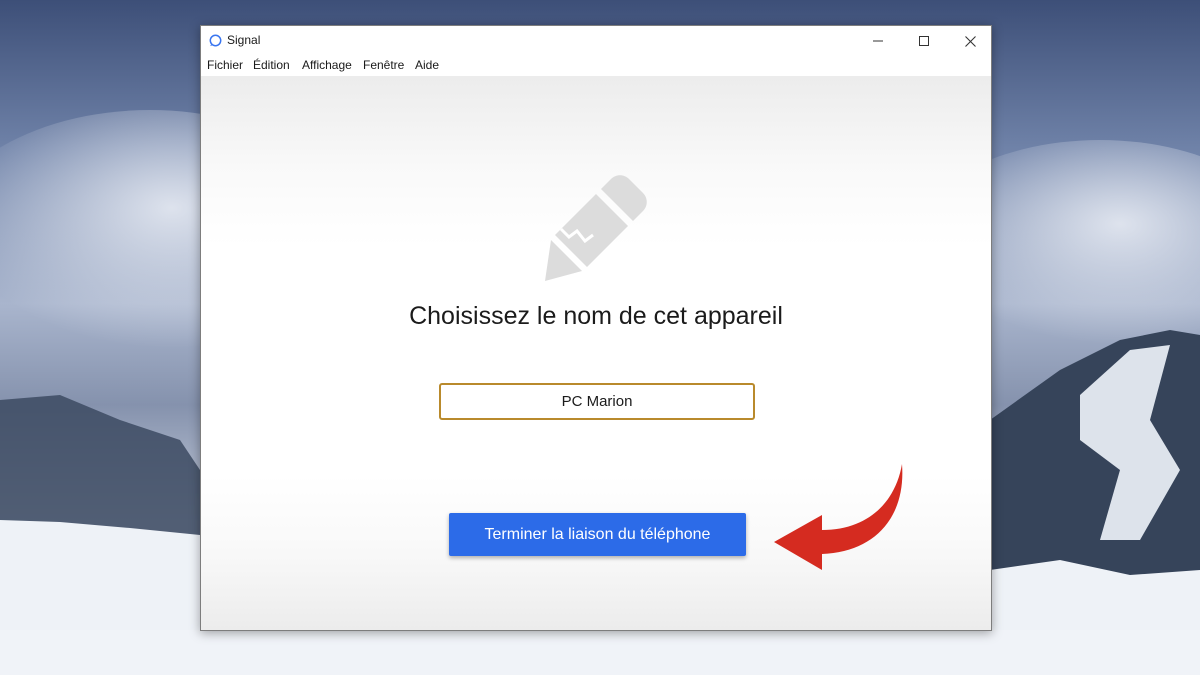  Describe the element at coordinates (597, 401) in the screenshot. I see `device-name-input` at that location.